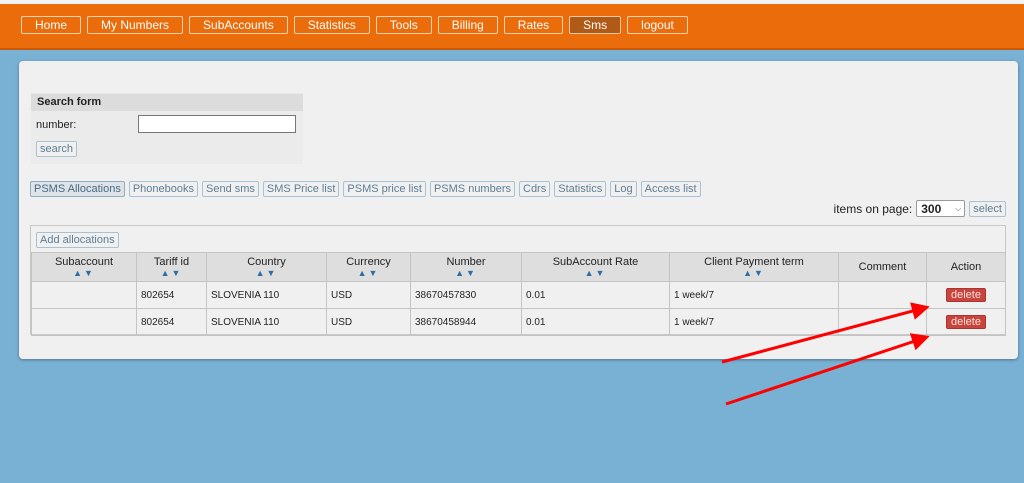  Describe the element at coordinates (384, 189) in the screenshot. I see `tab-psms-price-list: PSMS price list` at that location.